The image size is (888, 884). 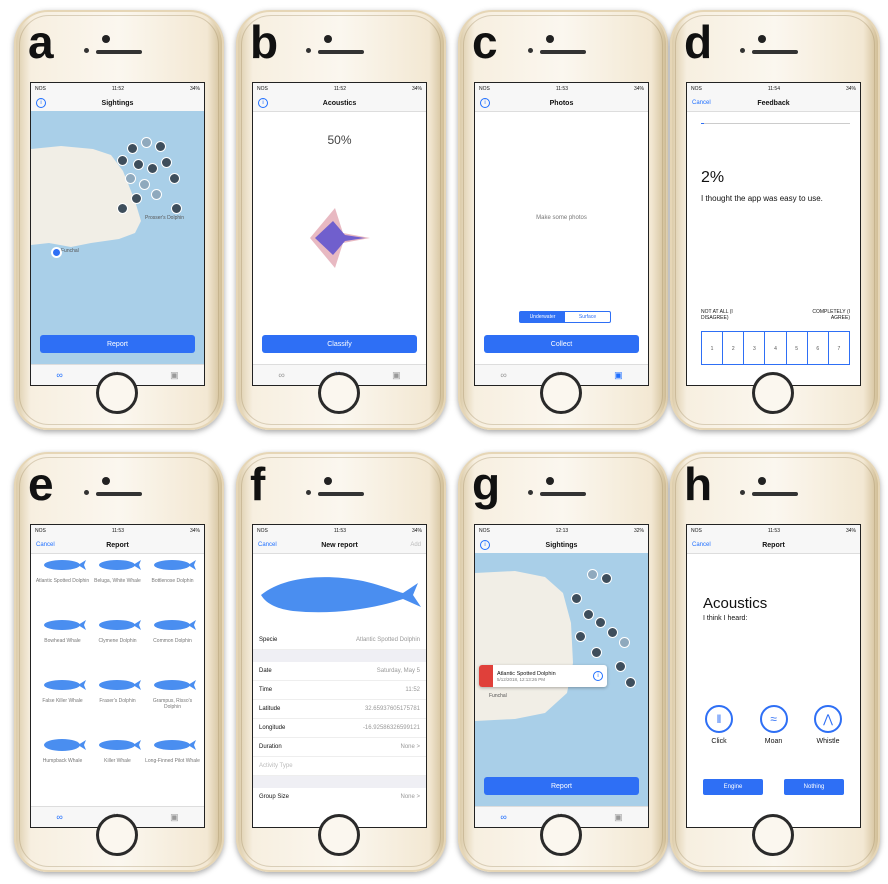 I want to click on form-row-group-size: Group Size None >, so click(x=339, y=797).